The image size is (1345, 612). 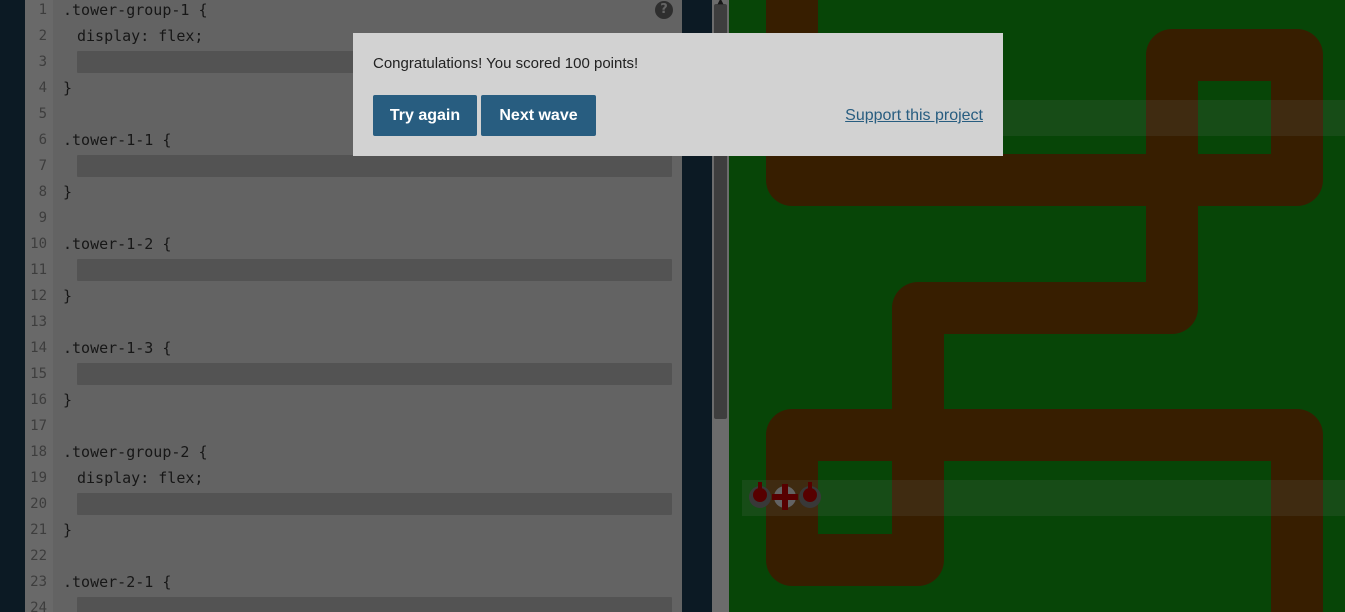 What do you see at coordinates (506, 63) in the screenshot?
I see `score-message: Congratulations! You scored 100 points!` at bounding box center [506, 63].